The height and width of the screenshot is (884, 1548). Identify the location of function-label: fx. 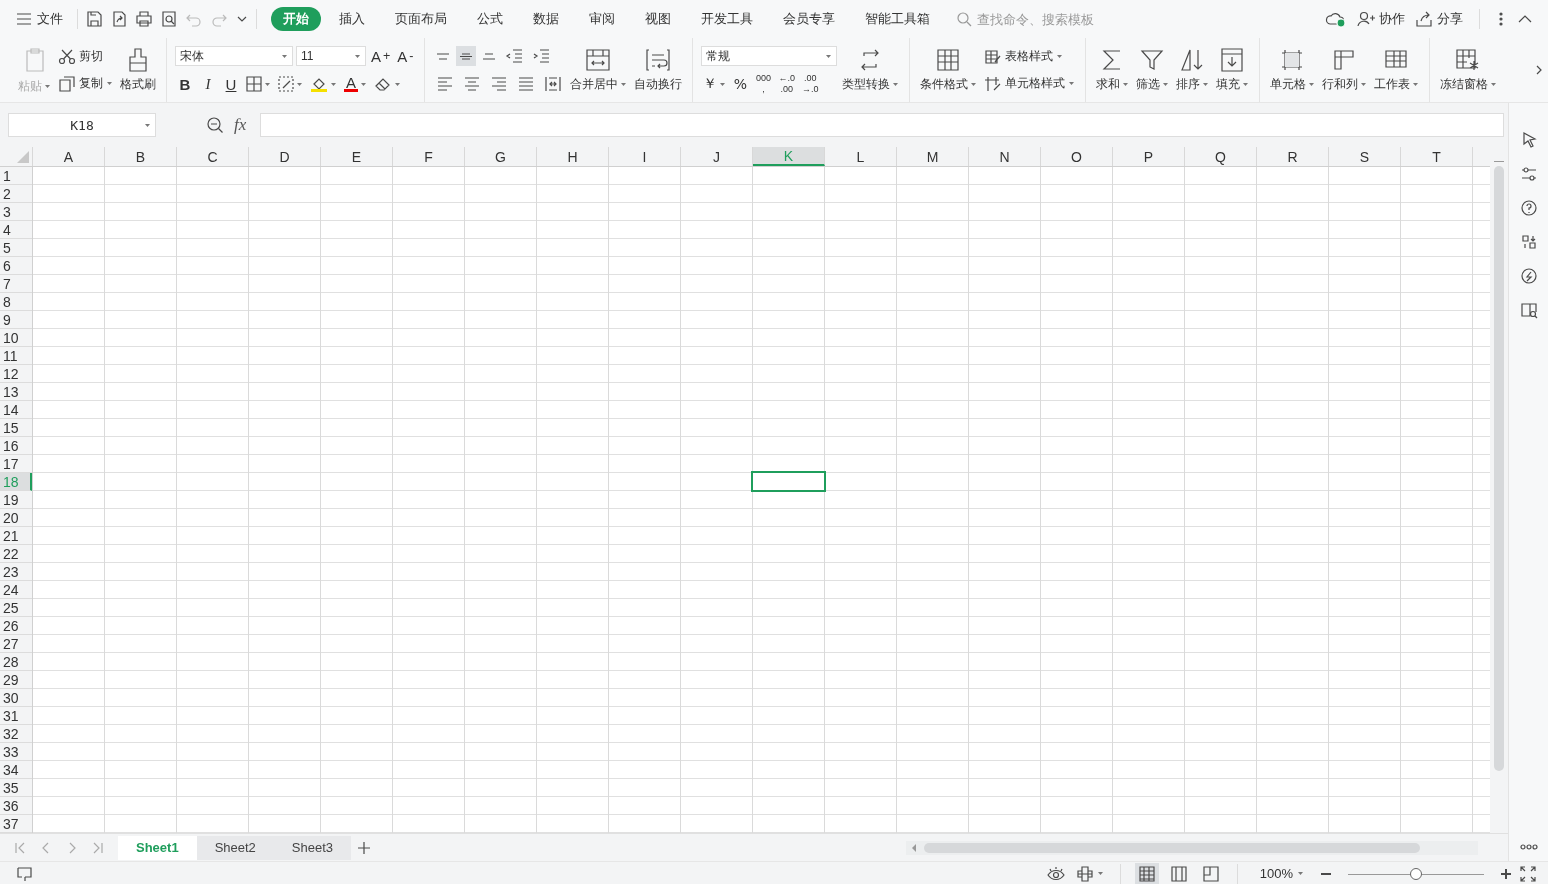
(240, 125).